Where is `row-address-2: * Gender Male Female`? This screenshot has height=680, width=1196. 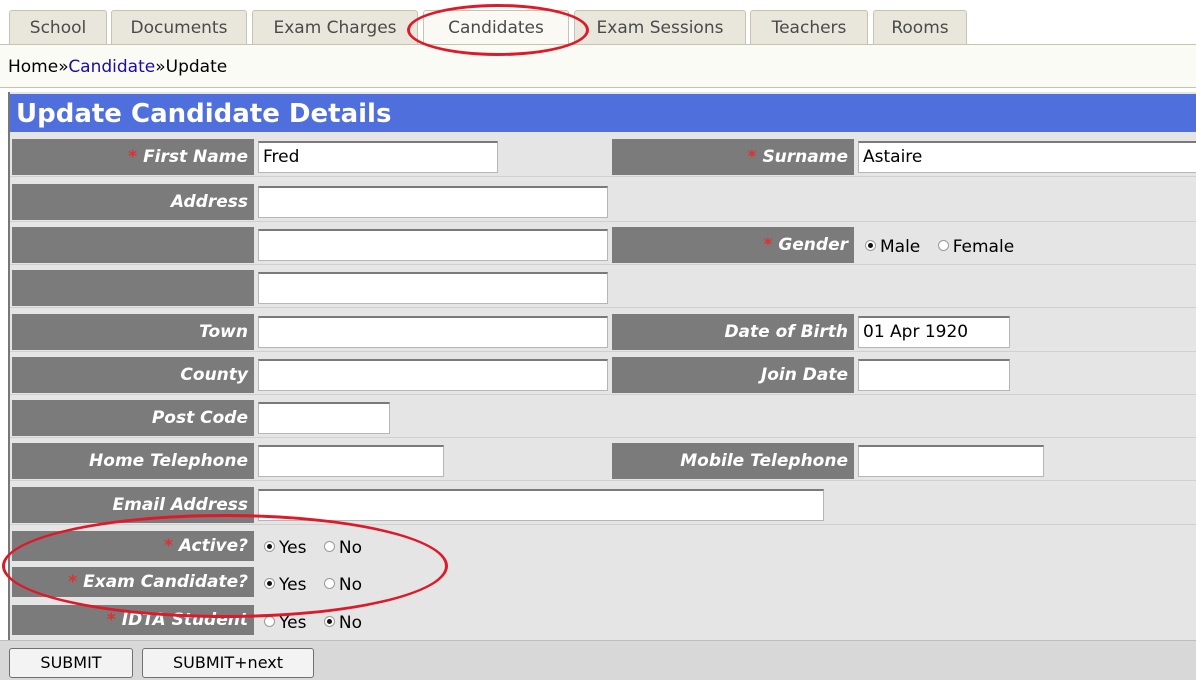
row-address-2: * Gender Male Female is located at coordinates (603, 245).